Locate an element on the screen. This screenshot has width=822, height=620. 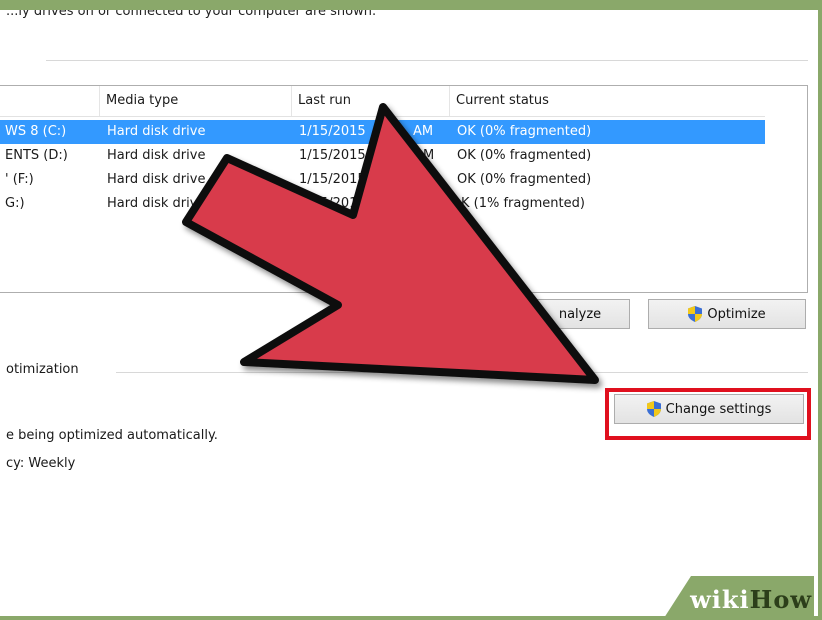
drive-list-header: Media type Last run Current status is located at coordinates (382, 101).